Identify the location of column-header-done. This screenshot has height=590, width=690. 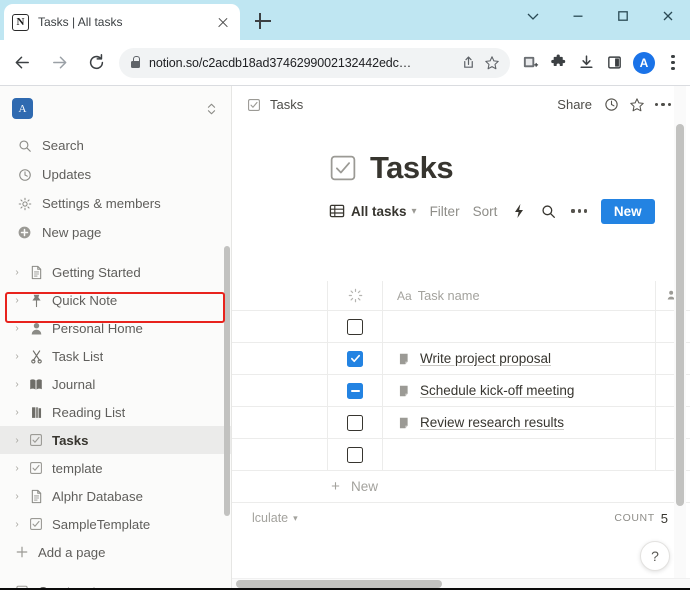
(355, 295).